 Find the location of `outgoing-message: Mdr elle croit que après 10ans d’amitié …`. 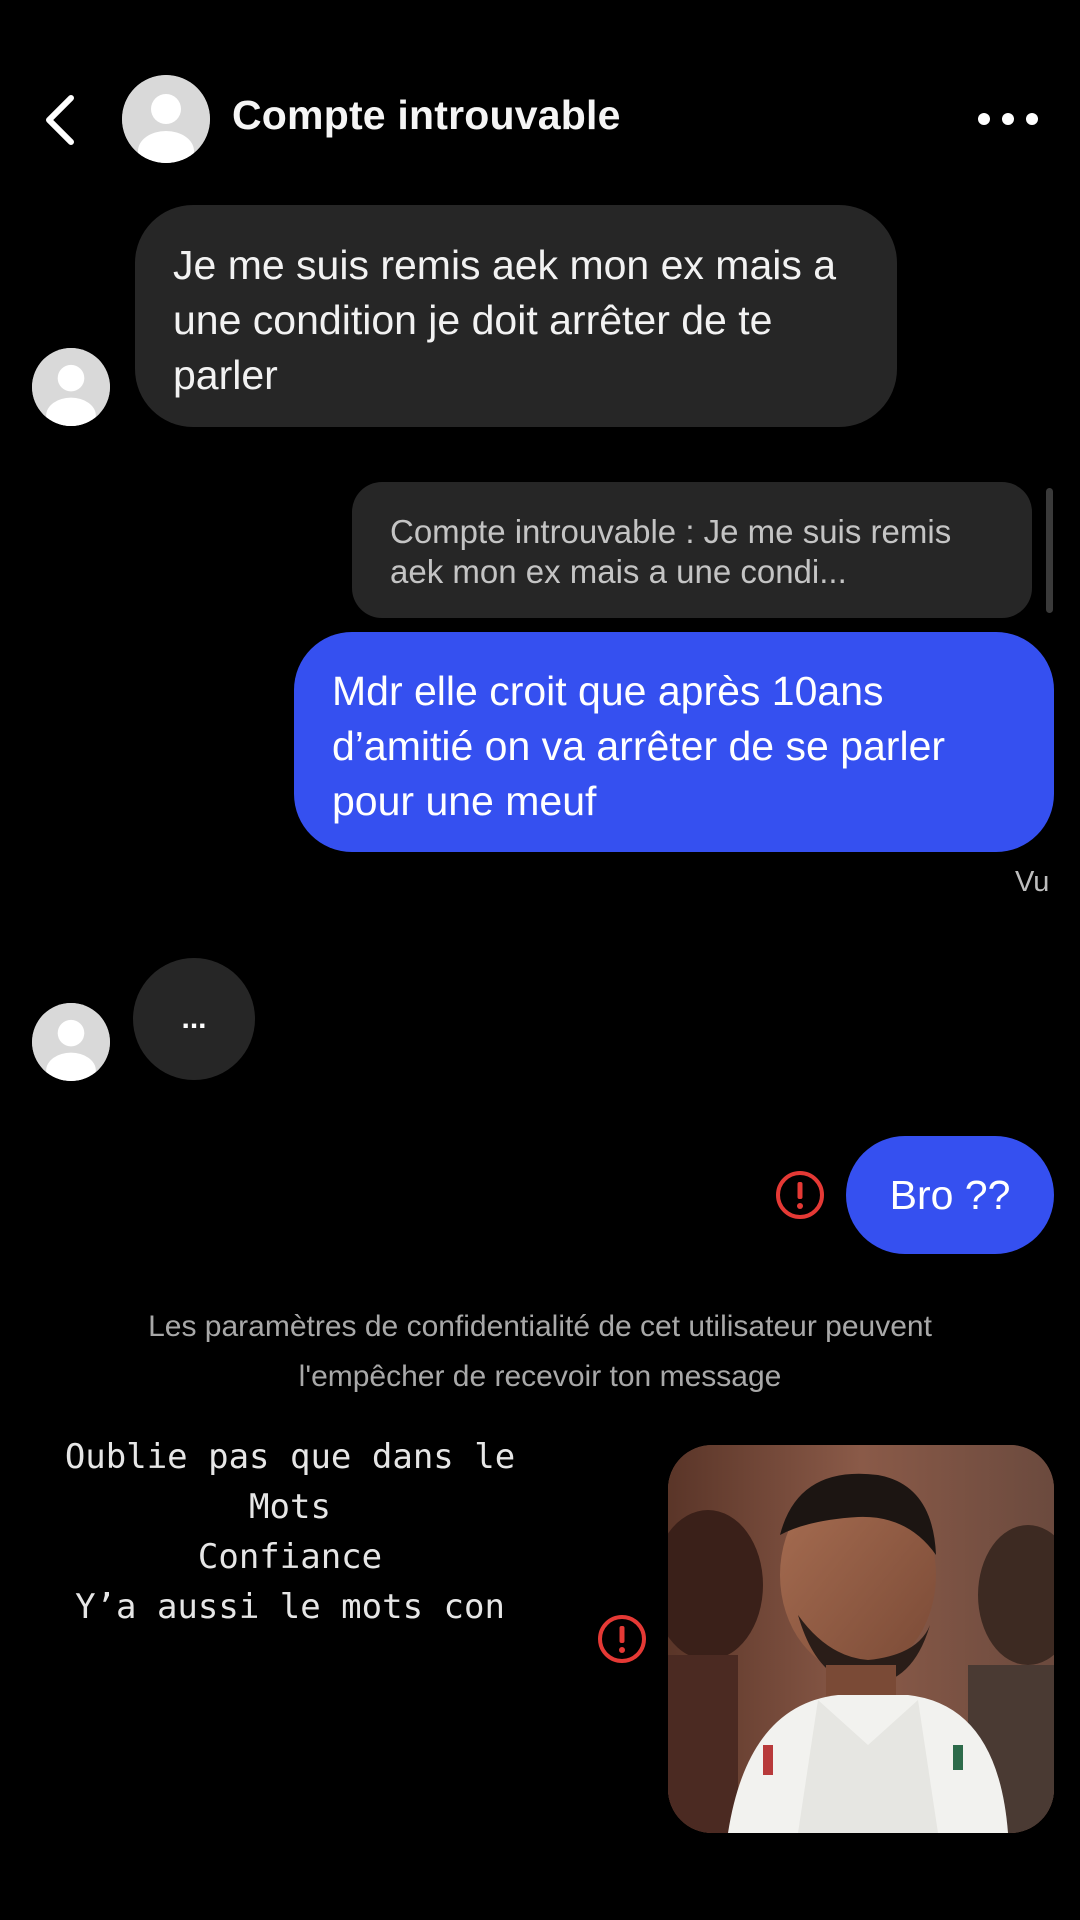

outgoing-message: Mdr elle croit que après 10ans d’amitié … is located at coordinates (674, 742).